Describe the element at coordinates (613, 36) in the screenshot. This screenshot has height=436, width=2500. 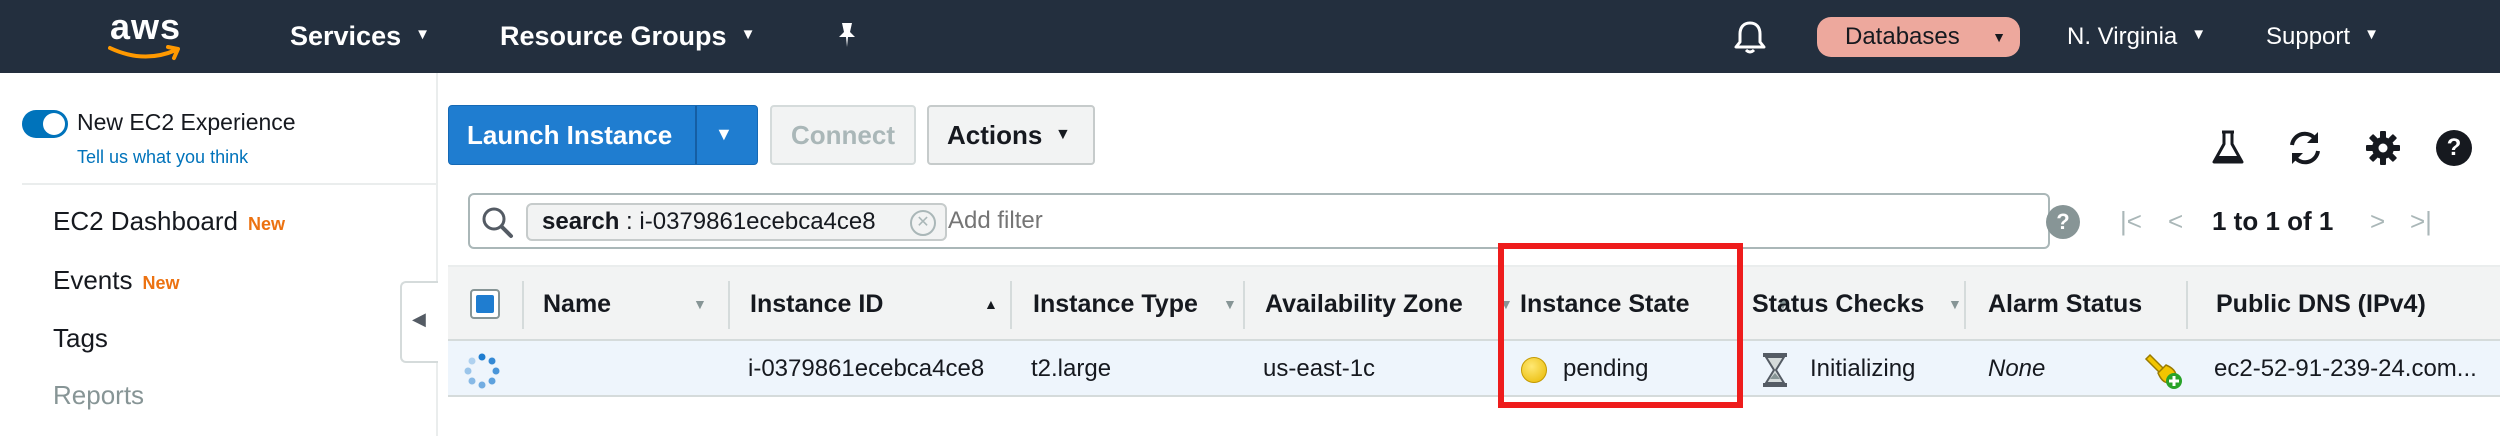
I see `resource-groups-label: Resource Groups` at that location.